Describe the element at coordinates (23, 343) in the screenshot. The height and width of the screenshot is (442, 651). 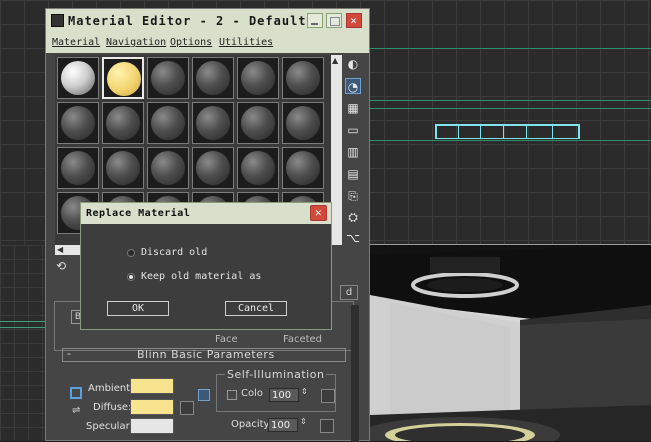
I see `viewport-left` at that location.